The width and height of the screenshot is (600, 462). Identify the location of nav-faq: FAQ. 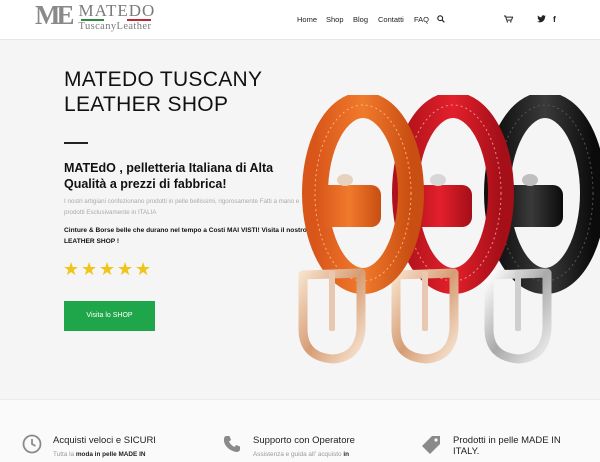
(421, 19).